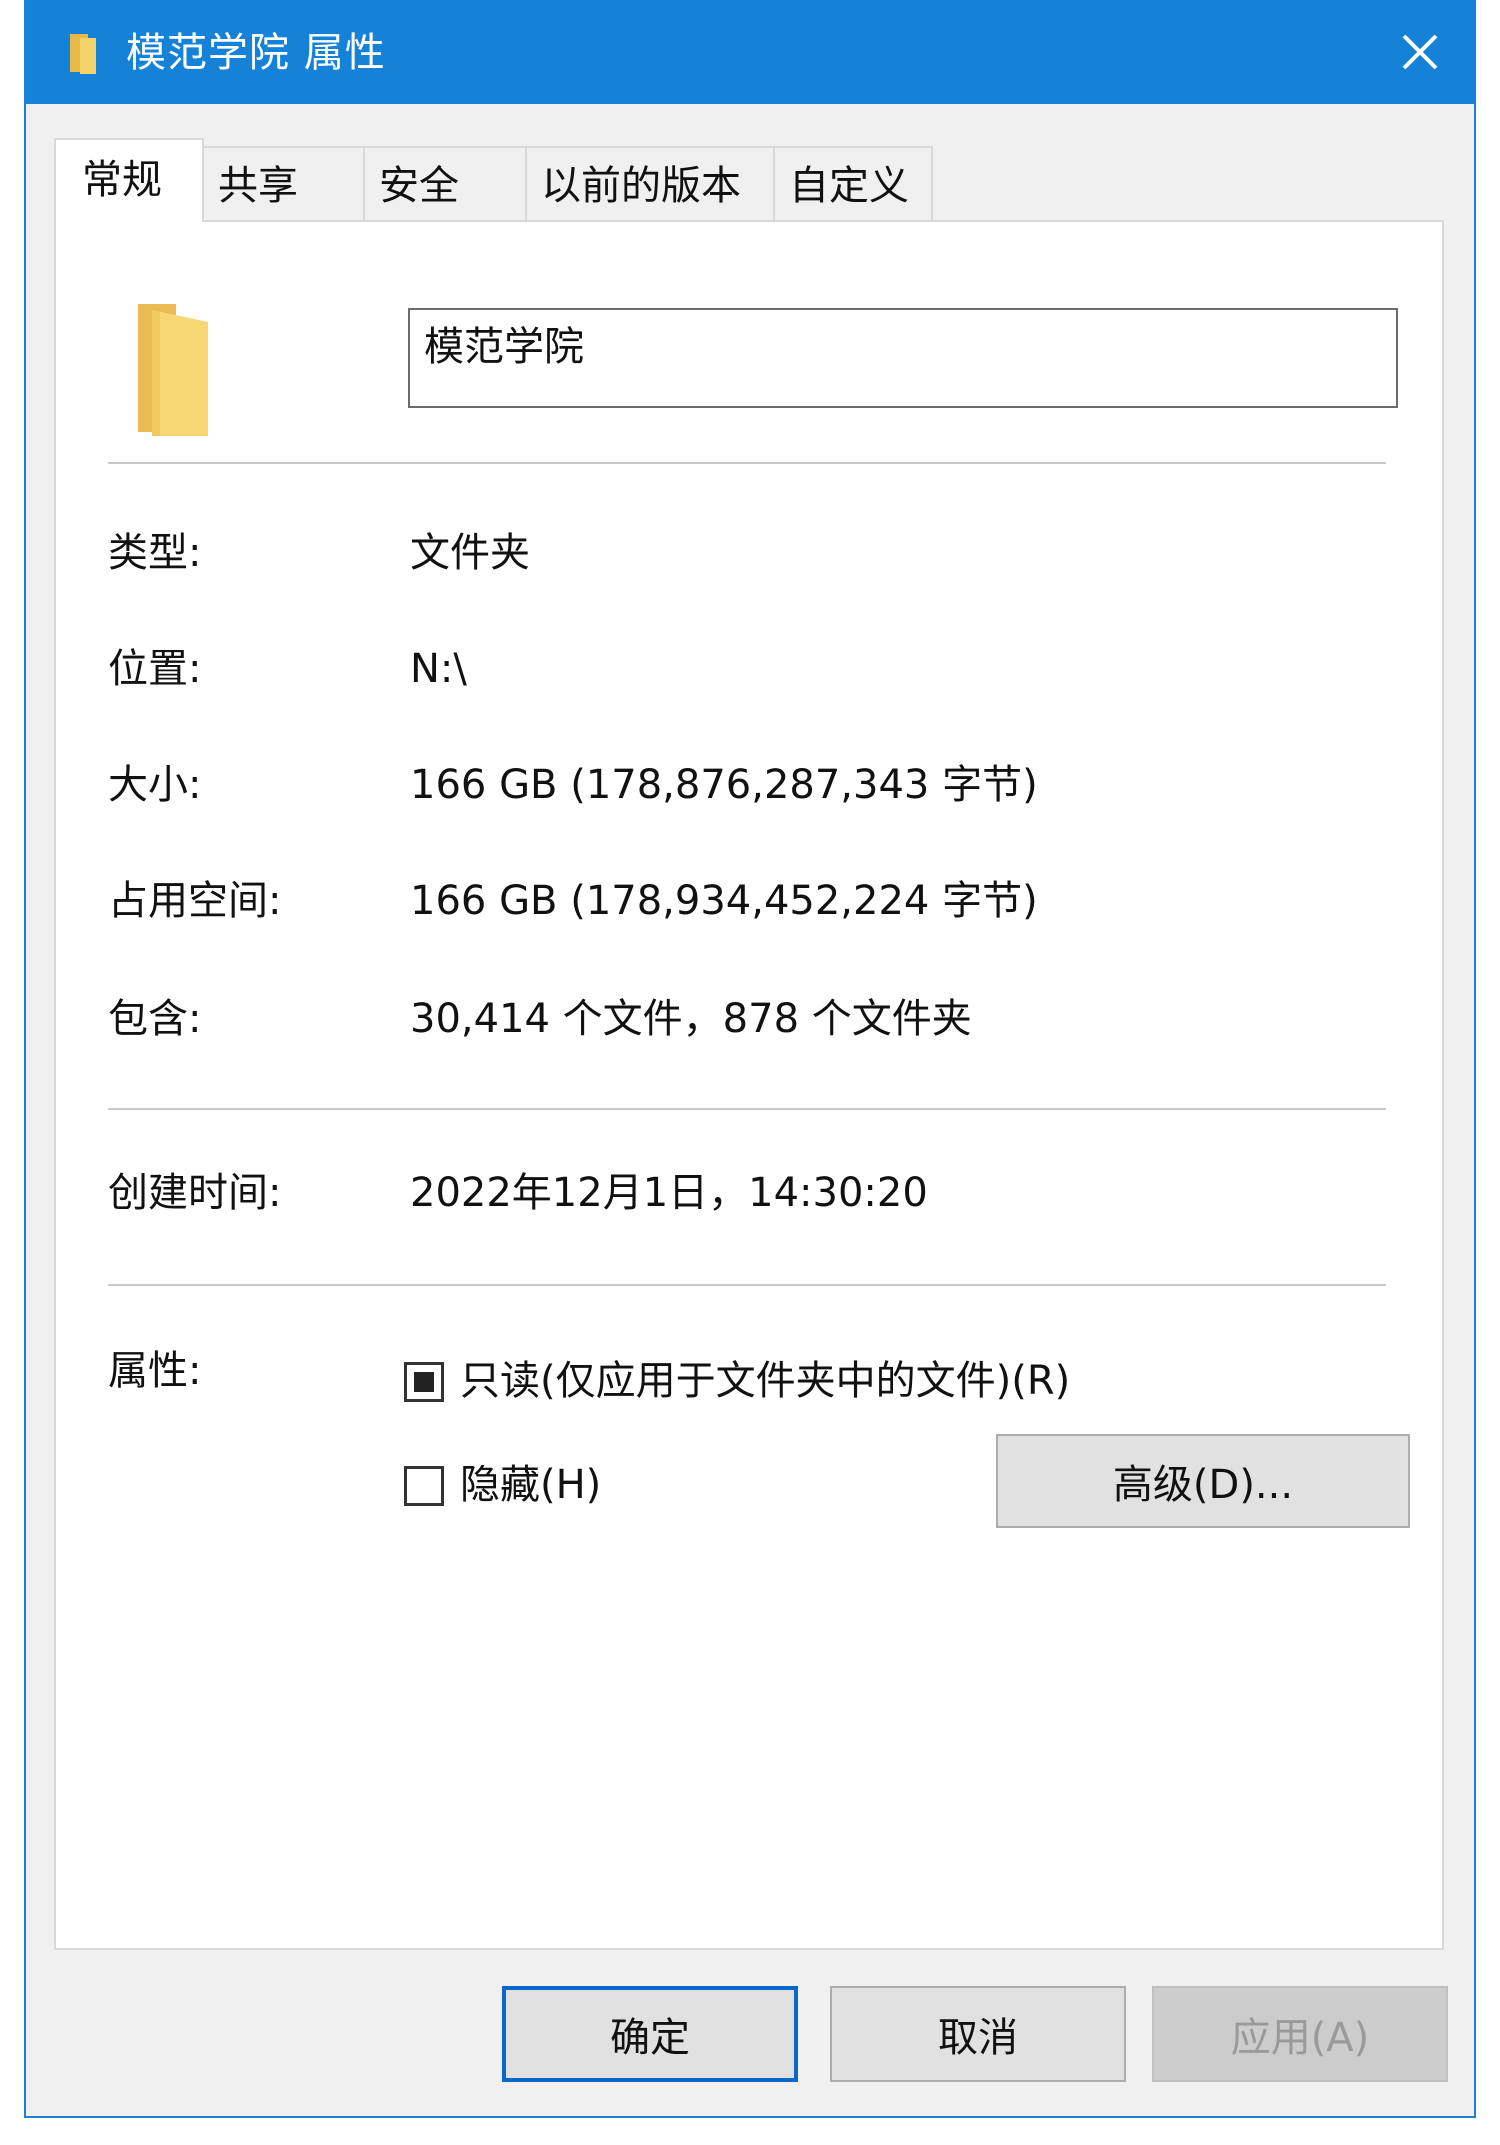 The image size is (1500, 2145). I want to click on close-button, so click(1420, 52).